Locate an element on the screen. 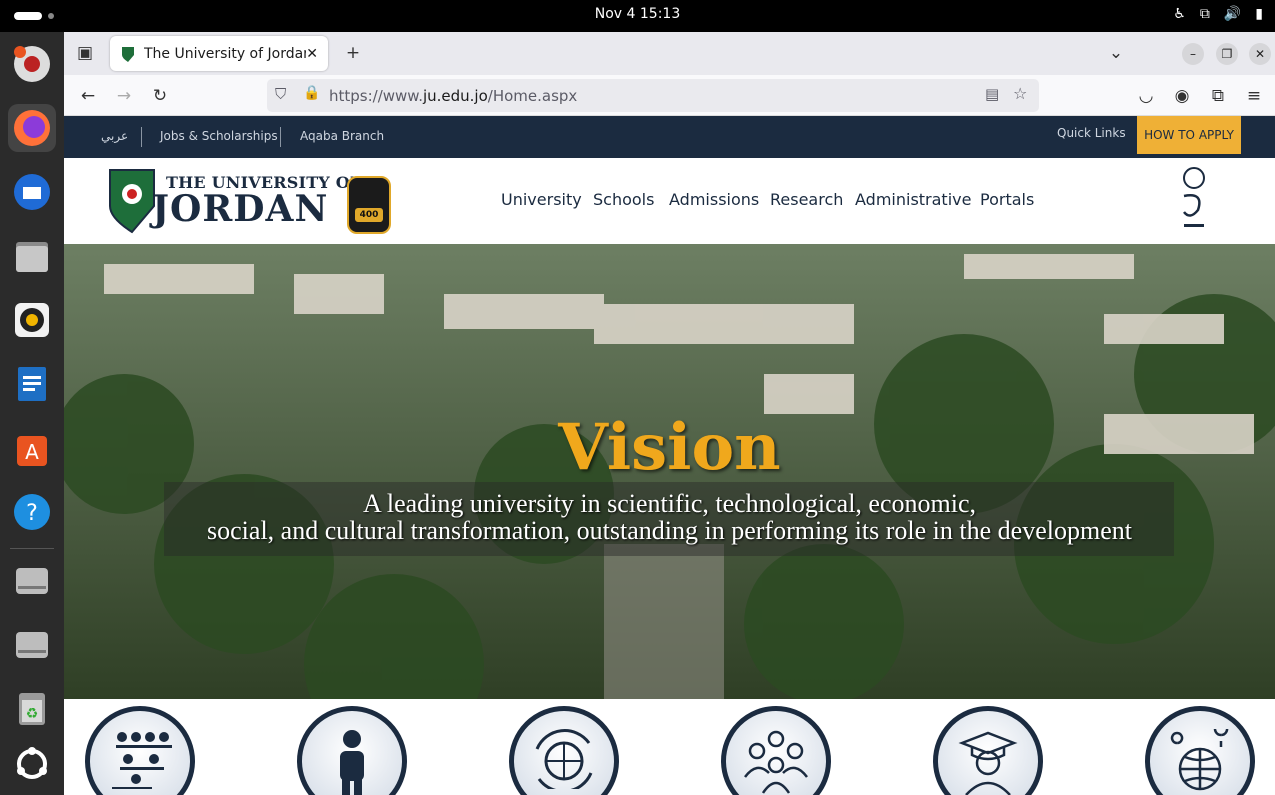 Image resolution: width=1275 pixels, height=795 pixels. aqaba-link: Aqaba Branch is located at coordinates (342, 136).